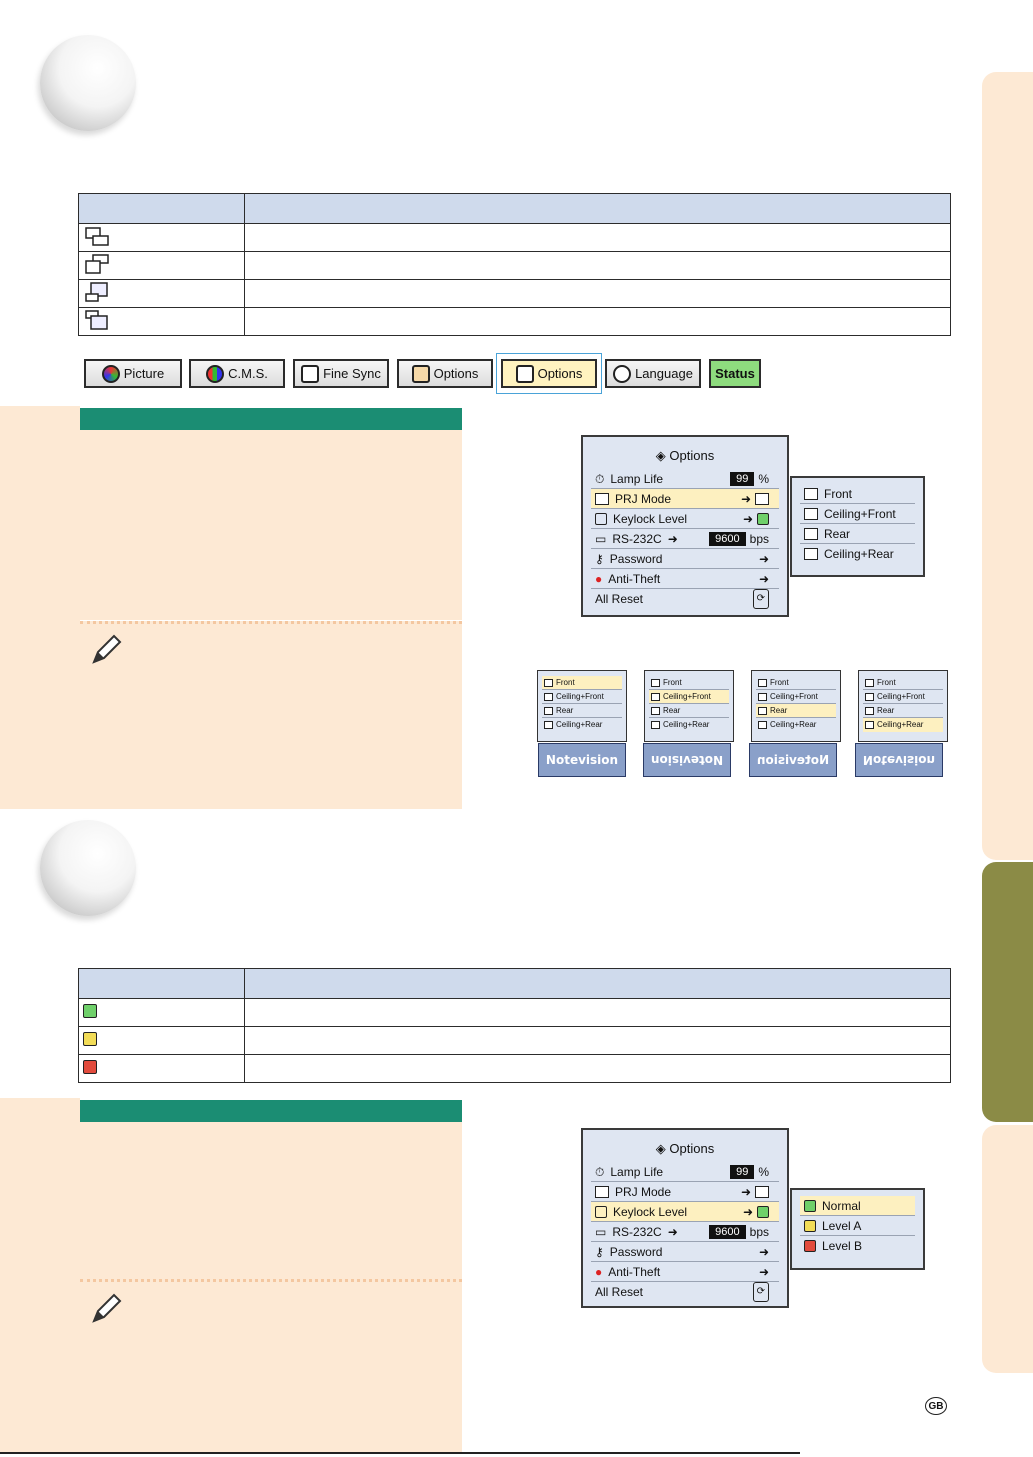 Image resolution: width=1033 pixels, height=1457 pixels. I want to click on prj-mode-submenu: Front Ceiling+Front Rear Ceiling+Rear, so click(857, 526).